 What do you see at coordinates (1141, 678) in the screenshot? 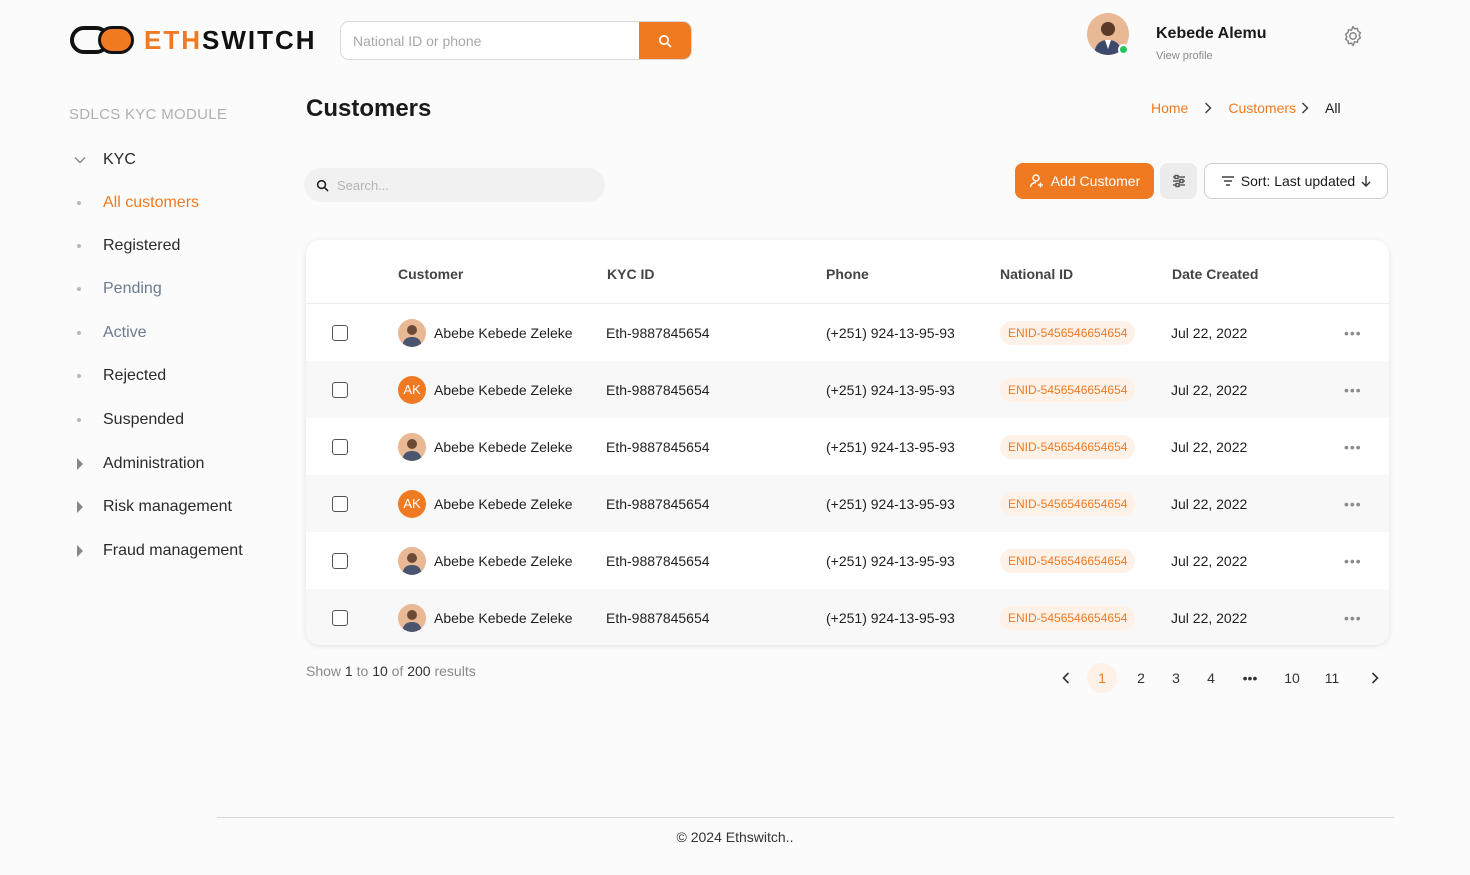
I see `pagination-page-2: 2` at bounding box center [1141, 678].